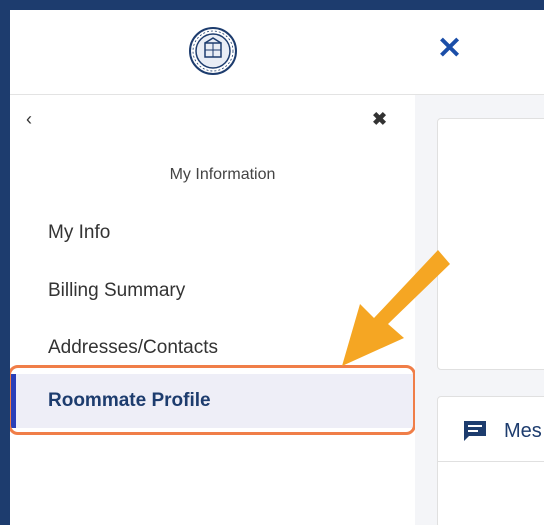  What do you see at coordinates (523, 431) in the screenshot?
I see `messages-label: Mes` at bounding box center [523, 431].